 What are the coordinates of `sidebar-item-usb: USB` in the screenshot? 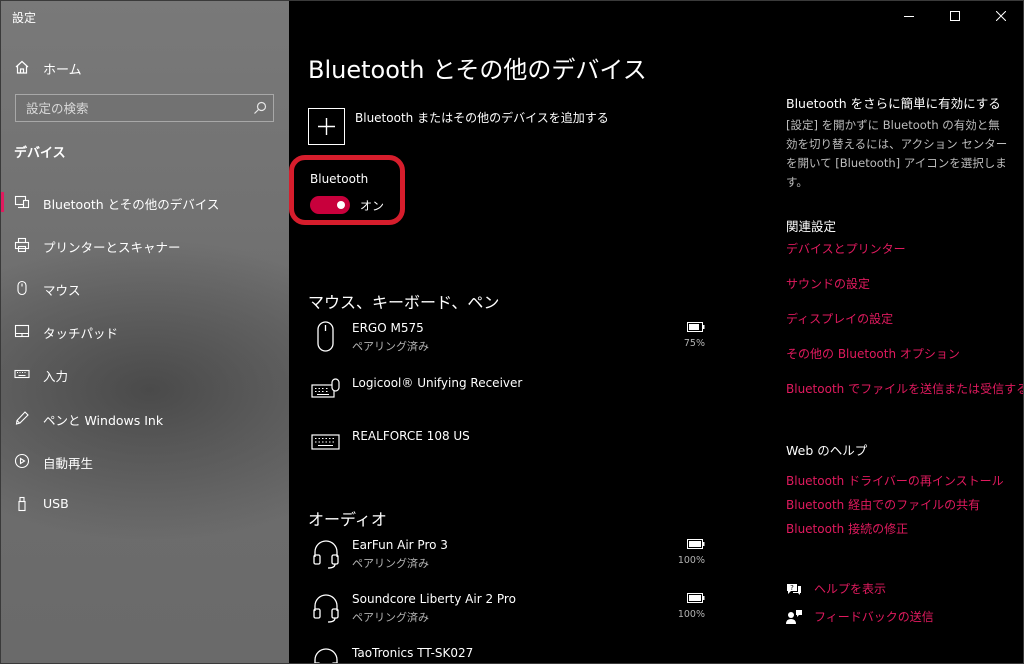 It's located at (144, 504).